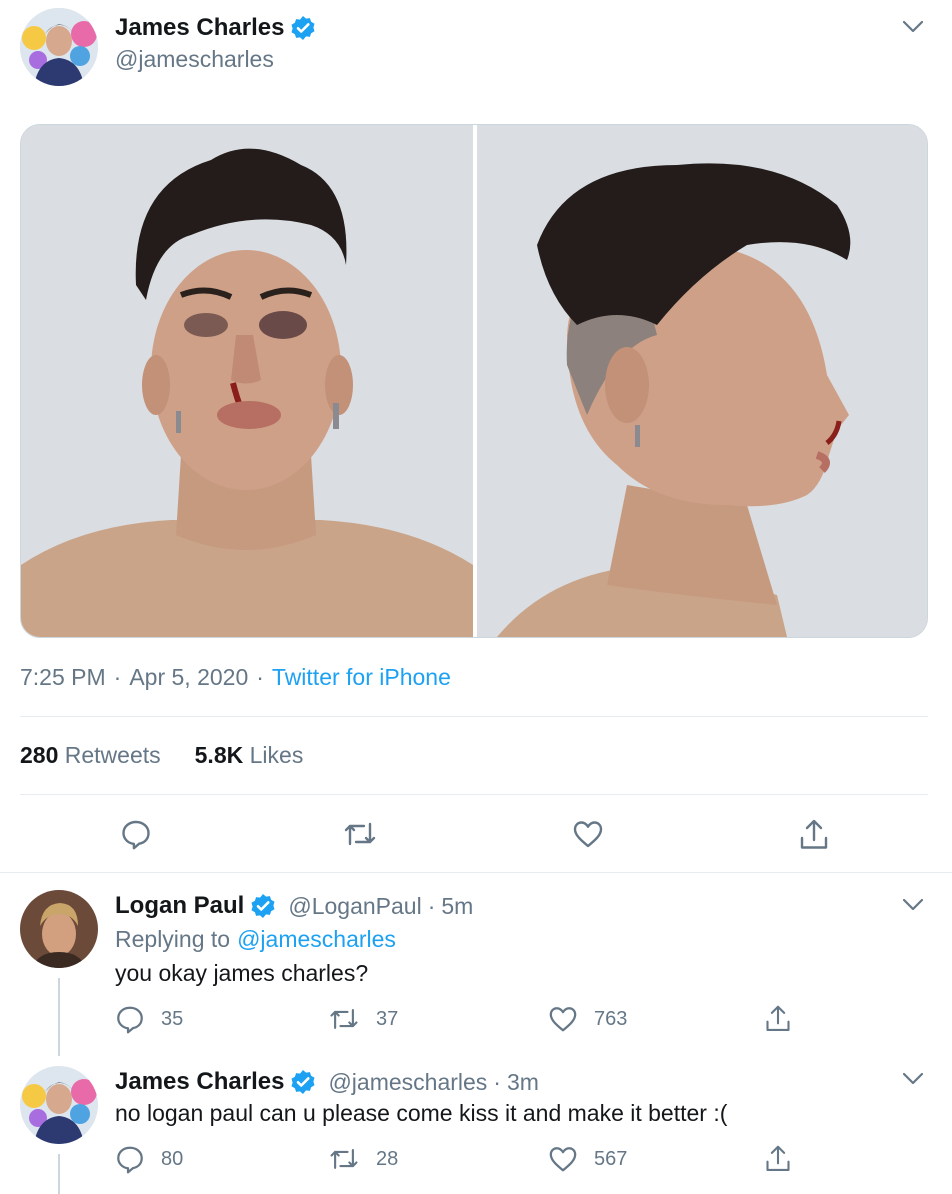 This screenshot has width=952, height=1194. Describe the element at coordinates (59, 47) in the screenshot. I see `author-avatar` at that location.